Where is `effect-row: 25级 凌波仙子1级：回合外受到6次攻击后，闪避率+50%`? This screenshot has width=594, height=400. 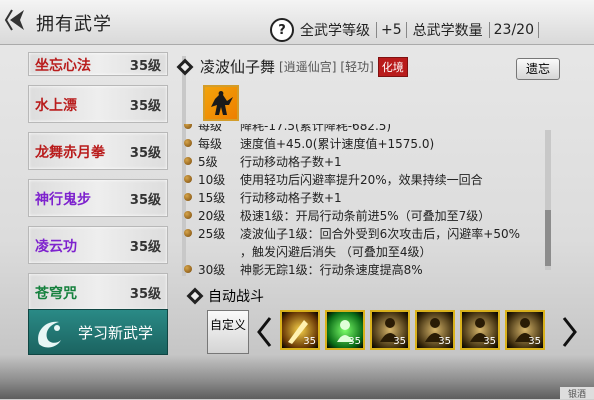
effect-row: 25级 凌波仙子1级：回合外受到6次攻击后，闪避率+50% is located at coordinates (360, 233).